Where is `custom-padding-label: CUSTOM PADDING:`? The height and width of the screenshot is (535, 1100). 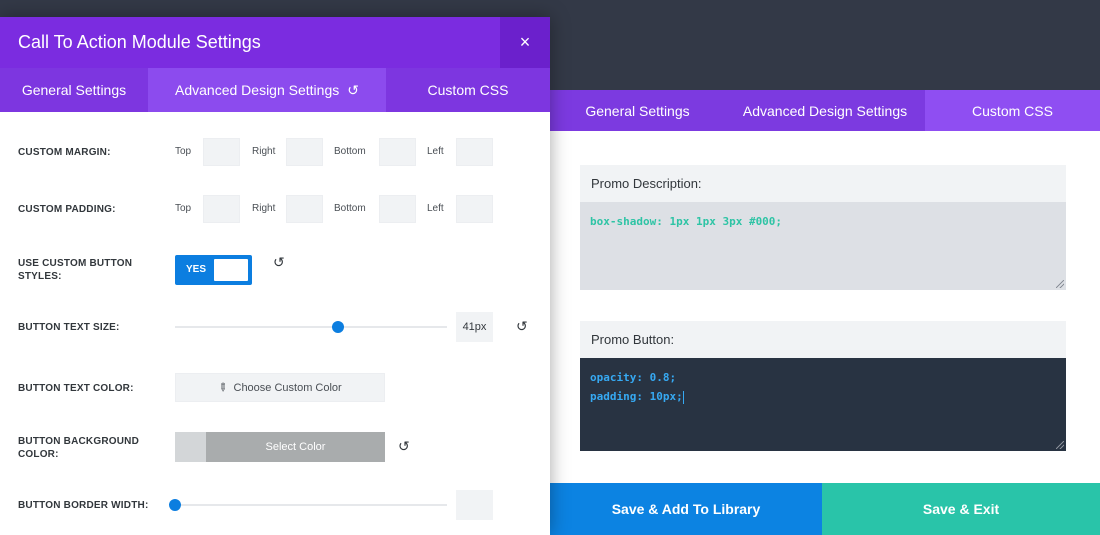 custom-padding-label: CUSTOM PADDING: is located at coordinates (67, 209).